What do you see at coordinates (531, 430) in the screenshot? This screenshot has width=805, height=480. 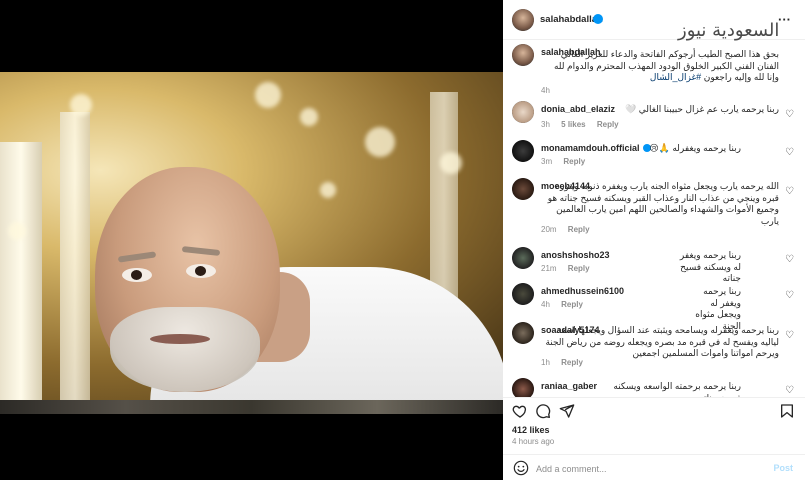 I see `likes-count: 412 likes` at bounding box center [531, 430].